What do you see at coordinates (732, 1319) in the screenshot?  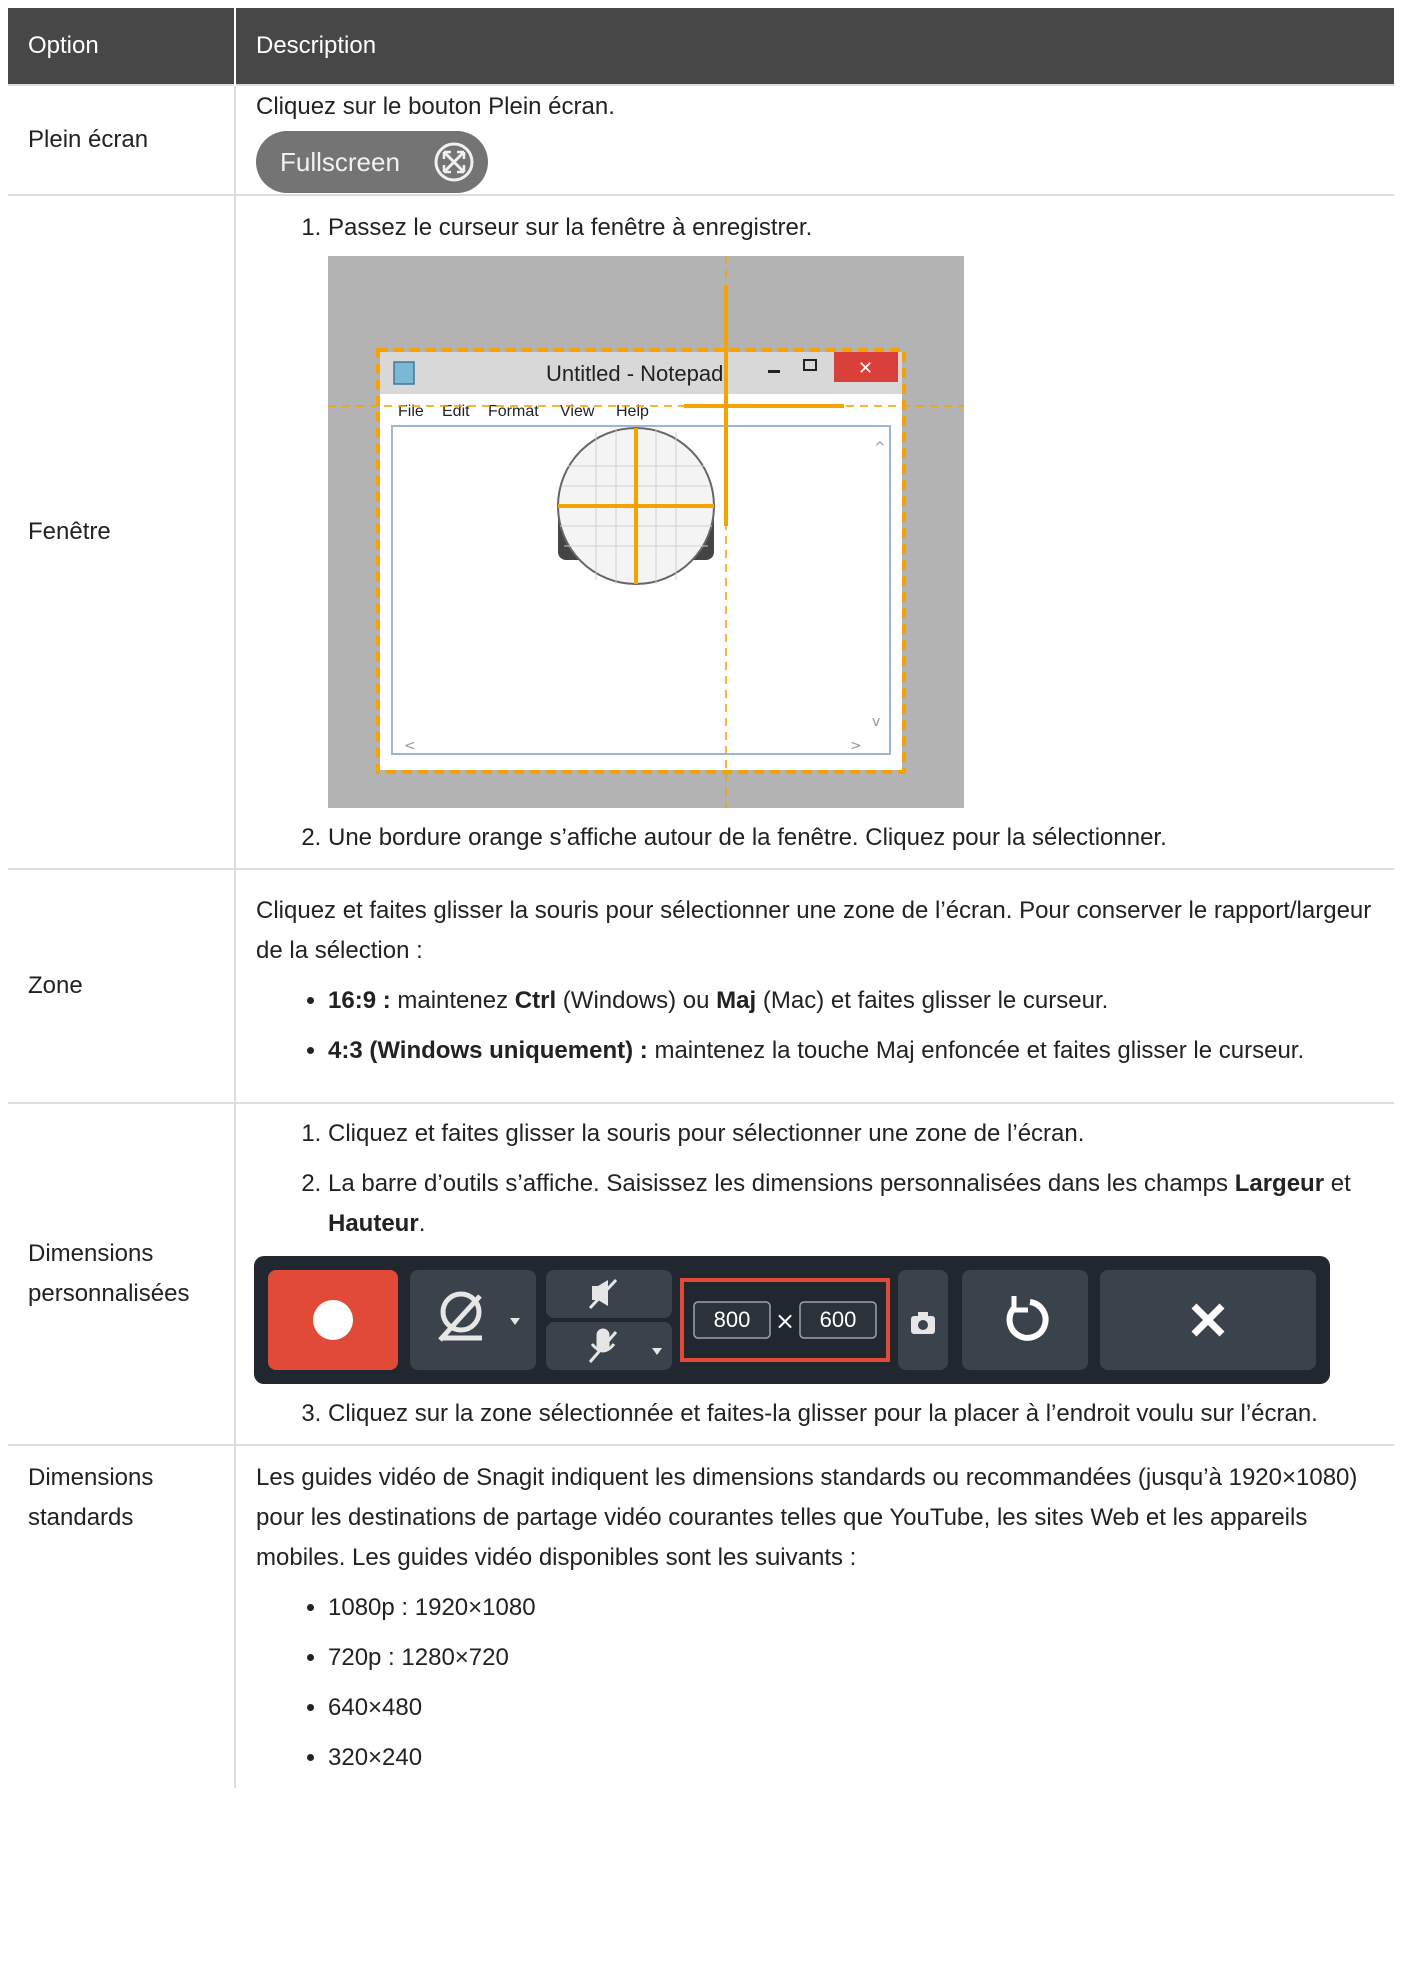 I see `width-value: 800` at bounding box center [732, 1319].